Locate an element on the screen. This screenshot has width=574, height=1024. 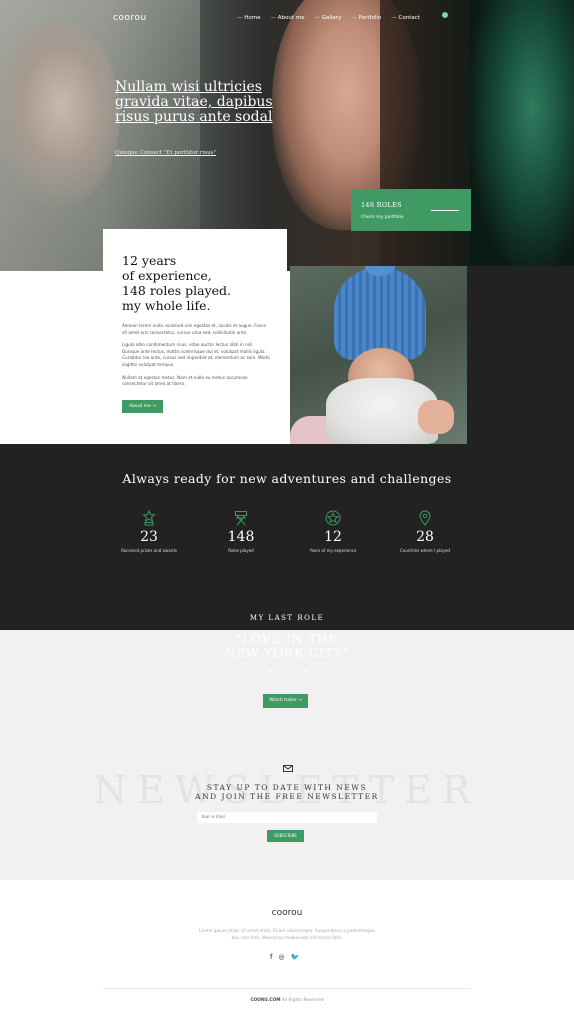
movie-title: "LOVE IN THE NEW YORK CITY" is located at coordinates (287, 646).